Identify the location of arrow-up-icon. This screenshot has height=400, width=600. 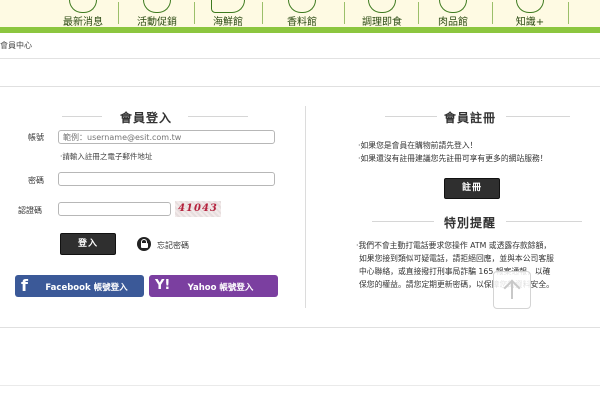
(512, 290).